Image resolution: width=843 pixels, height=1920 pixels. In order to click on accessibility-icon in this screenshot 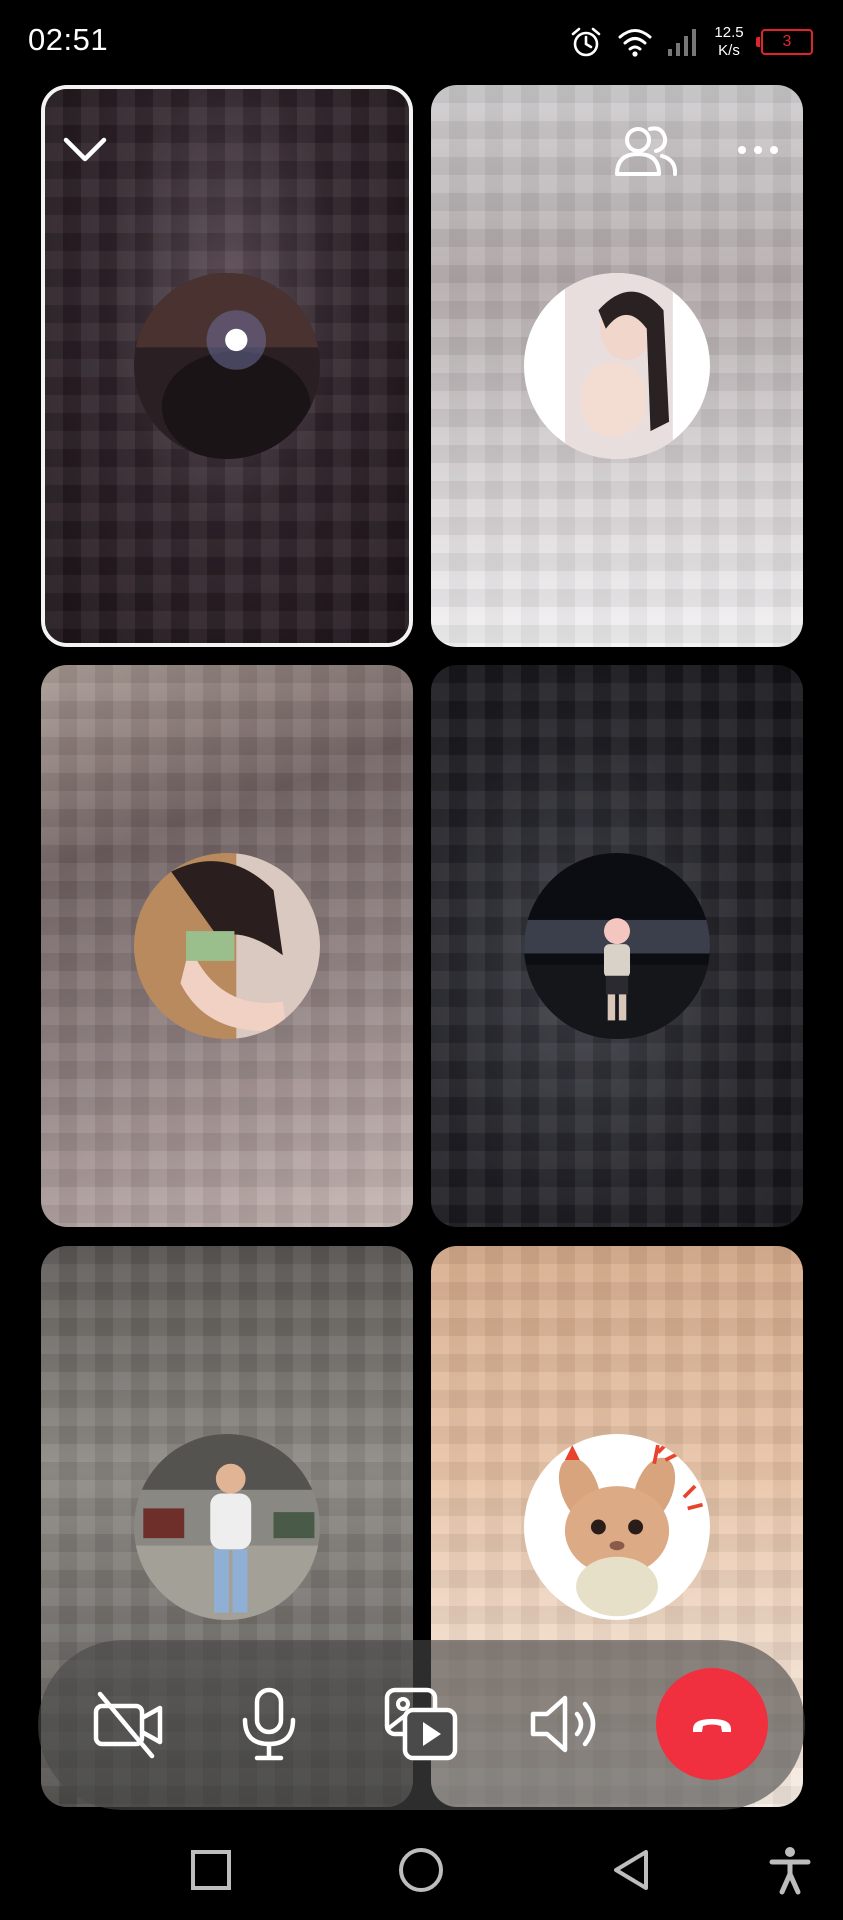, I will do `click(790, 1871)`.